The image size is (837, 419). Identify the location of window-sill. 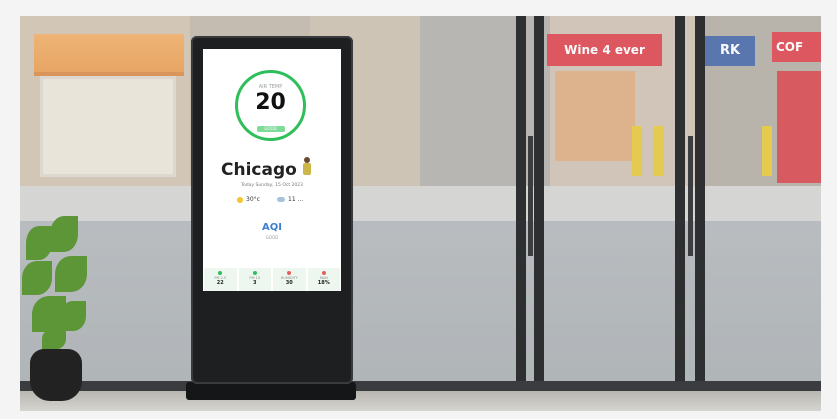
(420, 386).